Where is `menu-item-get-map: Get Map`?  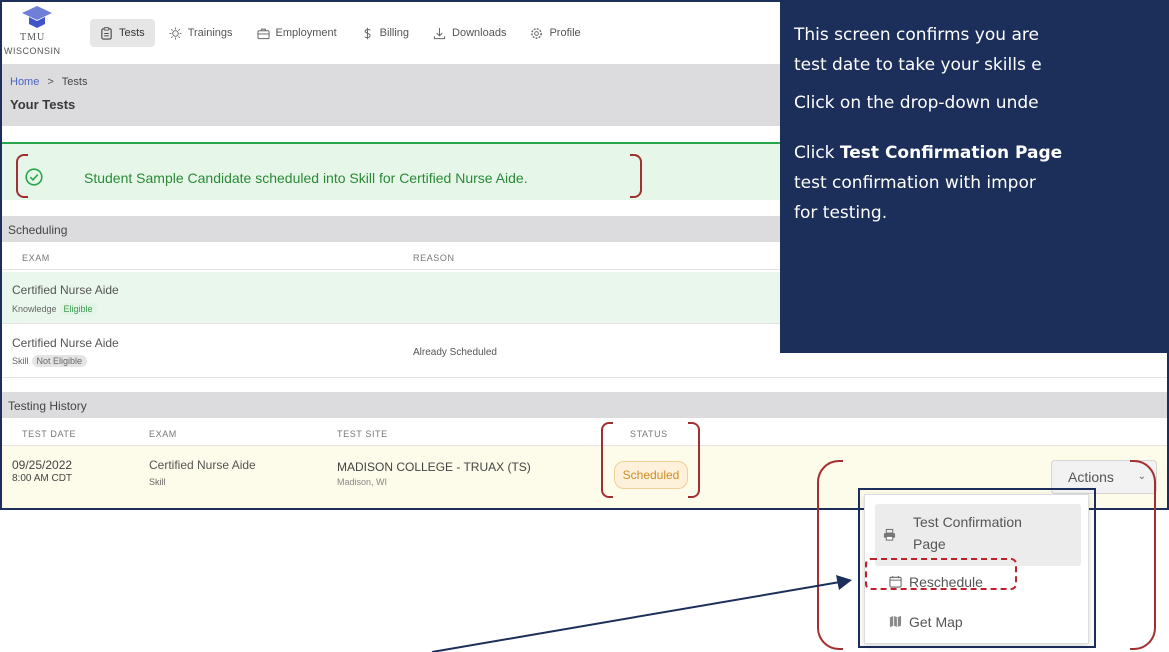 menu-item-get-map: Get Map is located at coordinates (978, 622).